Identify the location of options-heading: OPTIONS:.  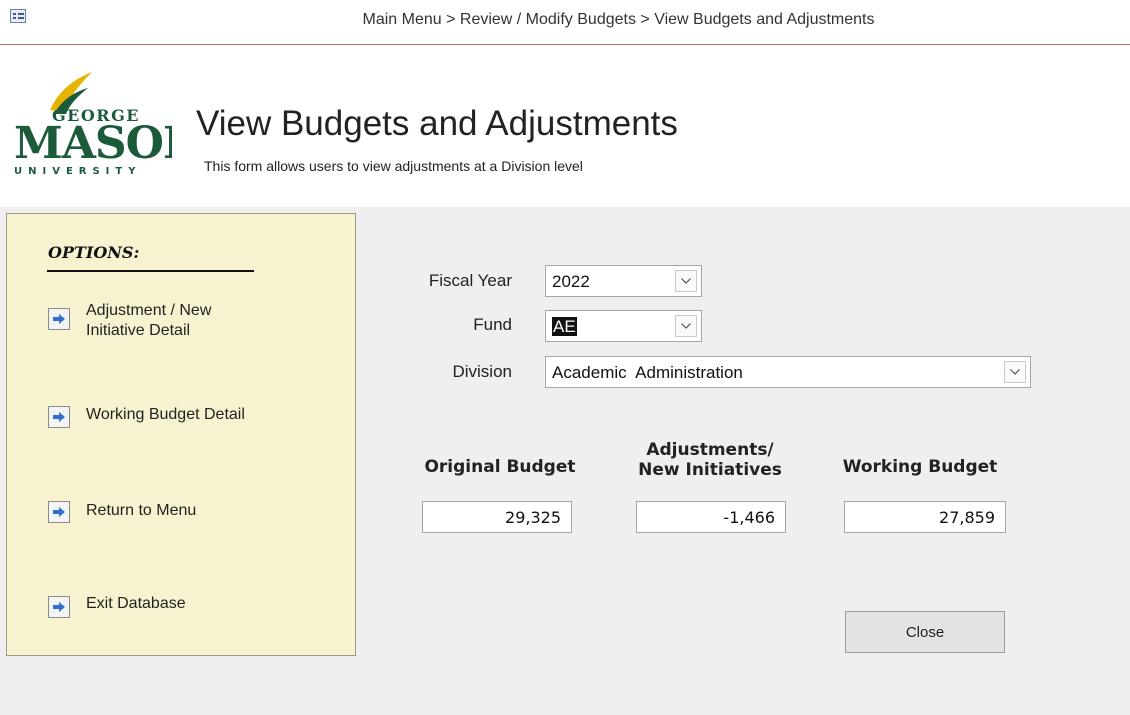
(94, 252).